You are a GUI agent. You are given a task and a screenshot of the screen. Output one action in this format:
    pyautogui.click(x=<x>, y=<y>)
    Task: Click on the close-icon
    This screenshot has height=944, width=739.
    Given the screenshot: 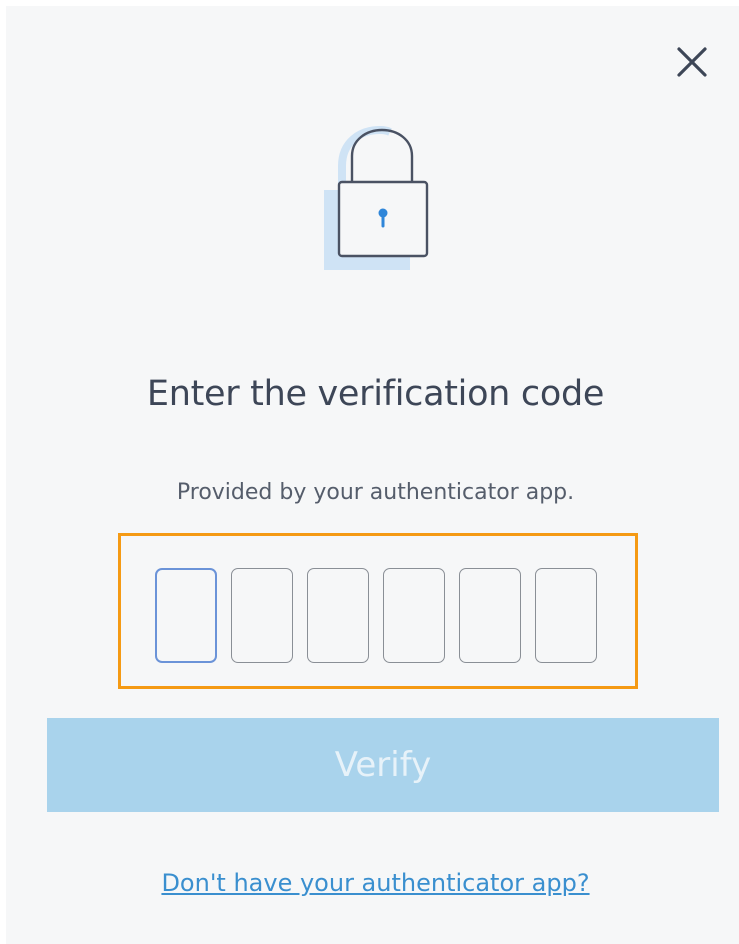 What is the action you would take?
    pyautogui.click(x=692, y=62)
    